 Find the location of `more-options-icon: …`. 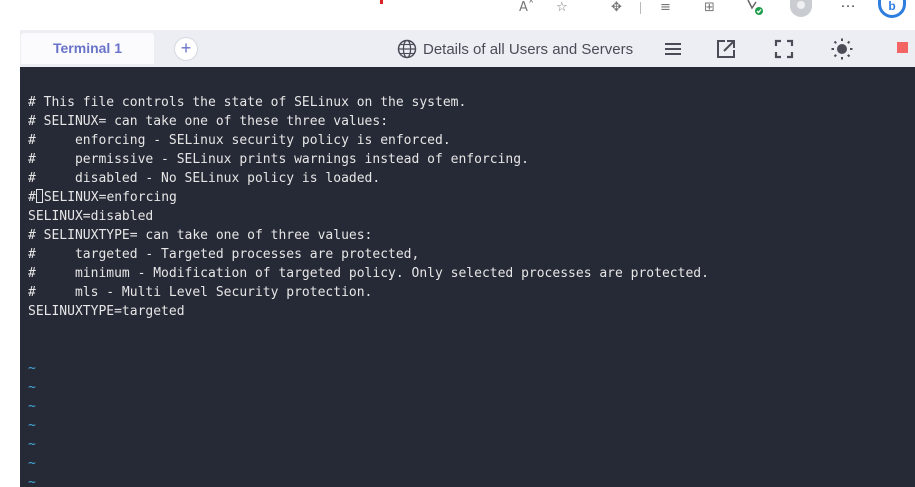

more-options-icon: … is located at coordinates (848, 6).